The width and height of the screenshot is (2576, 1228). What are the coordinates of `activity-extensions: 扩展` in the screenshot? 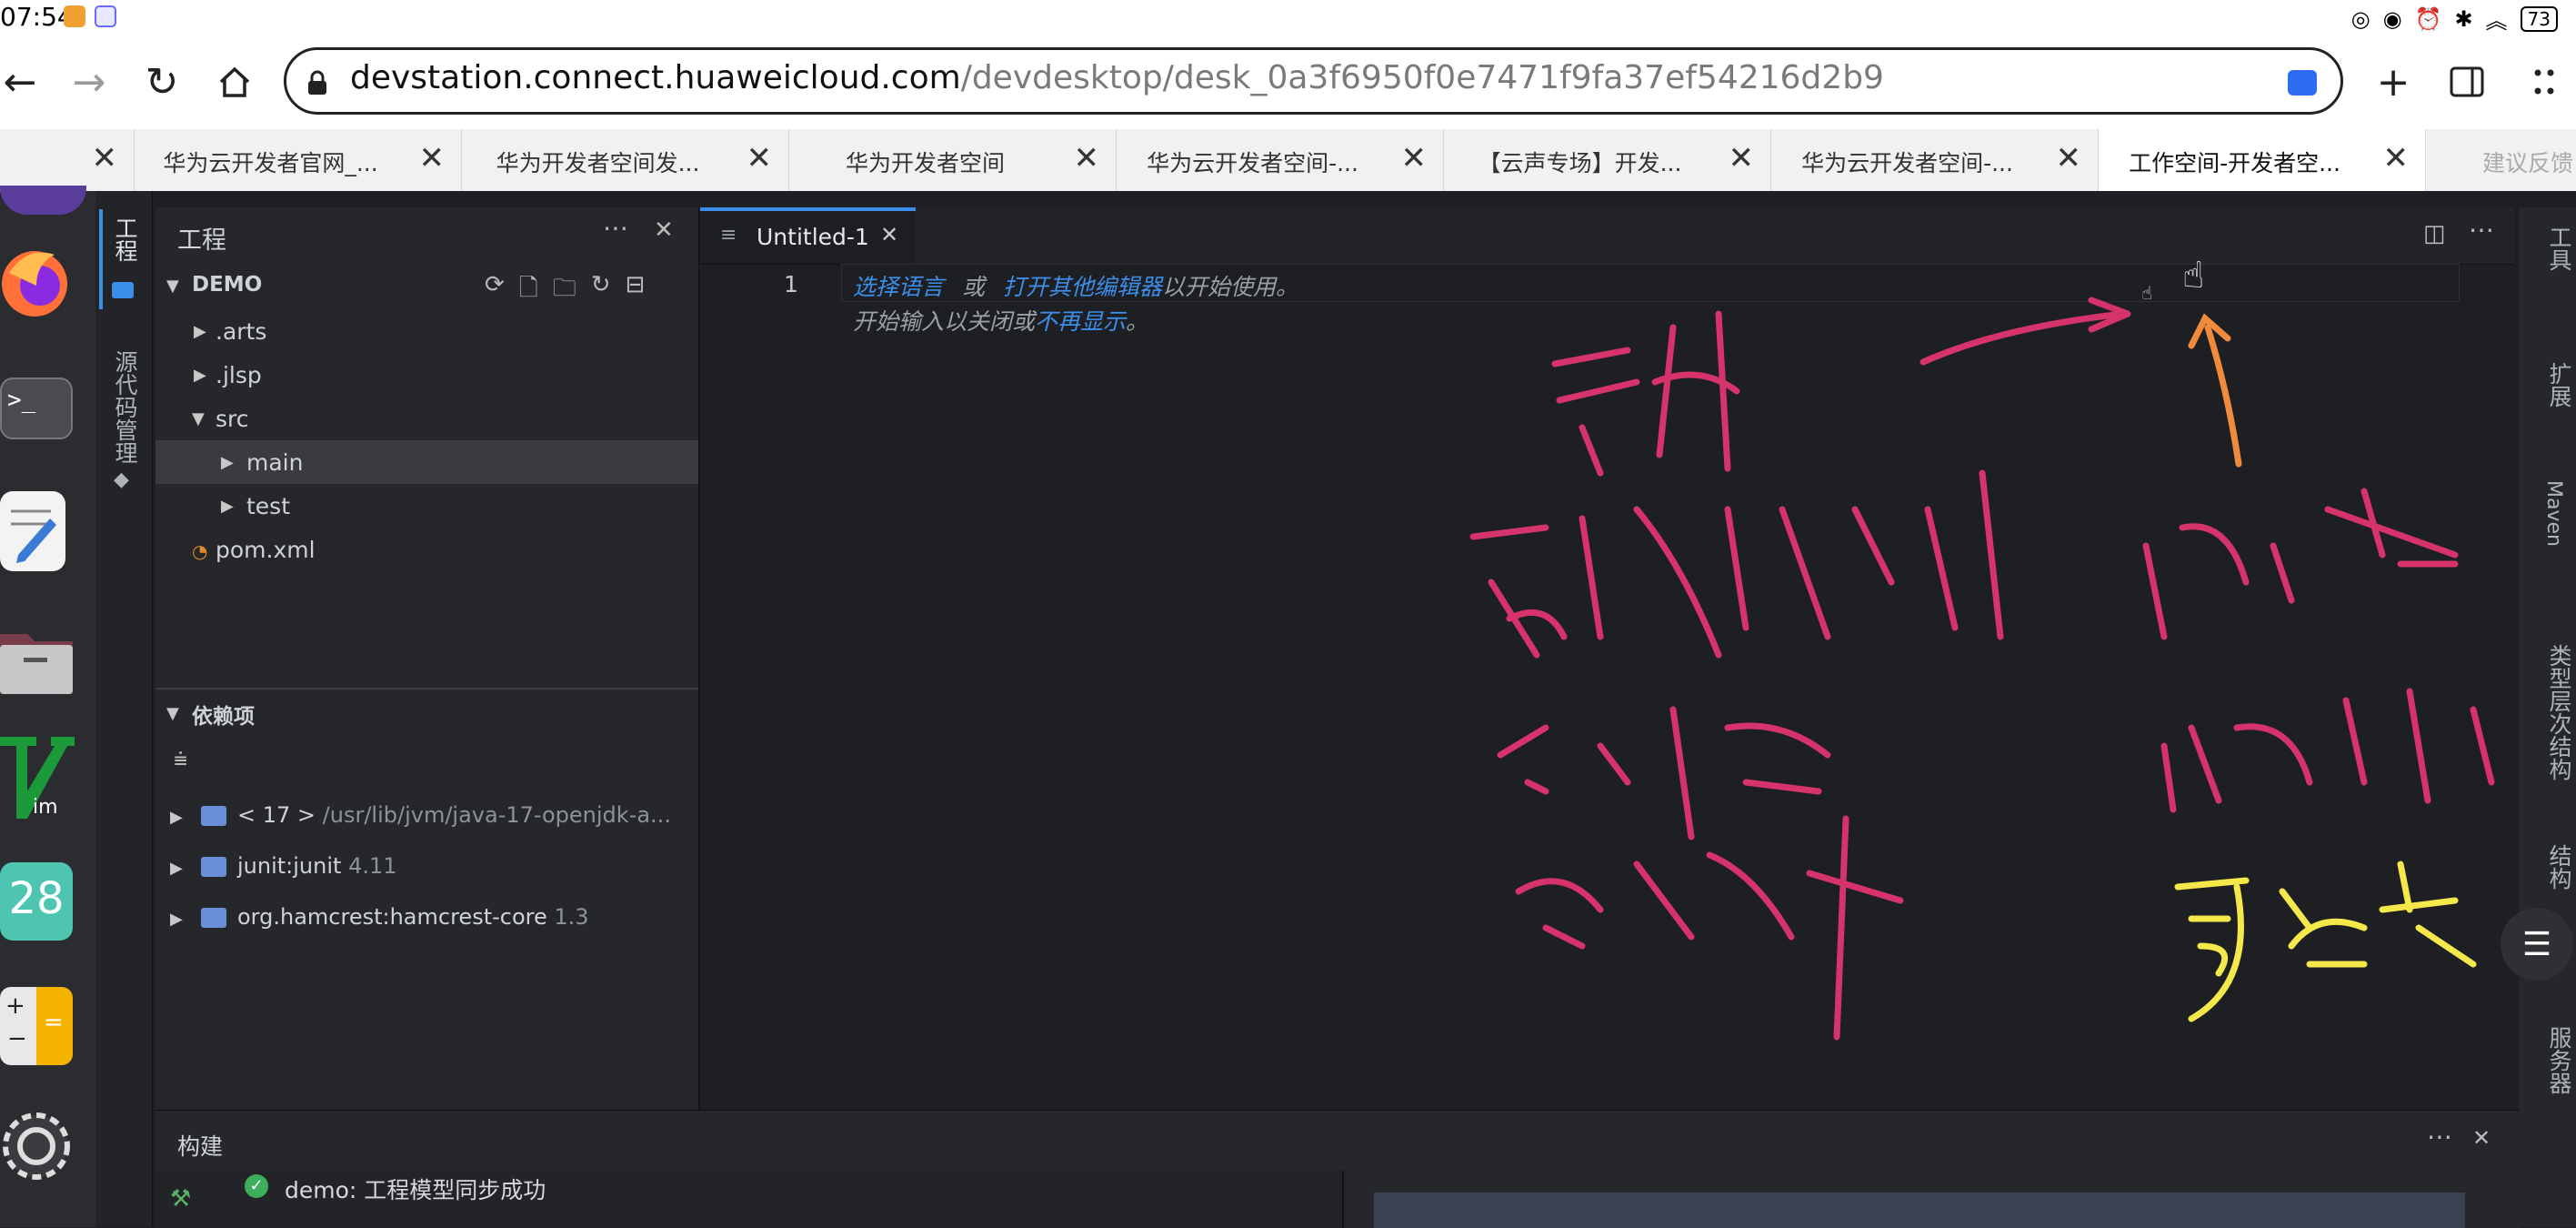 It's located at (2558, 385).